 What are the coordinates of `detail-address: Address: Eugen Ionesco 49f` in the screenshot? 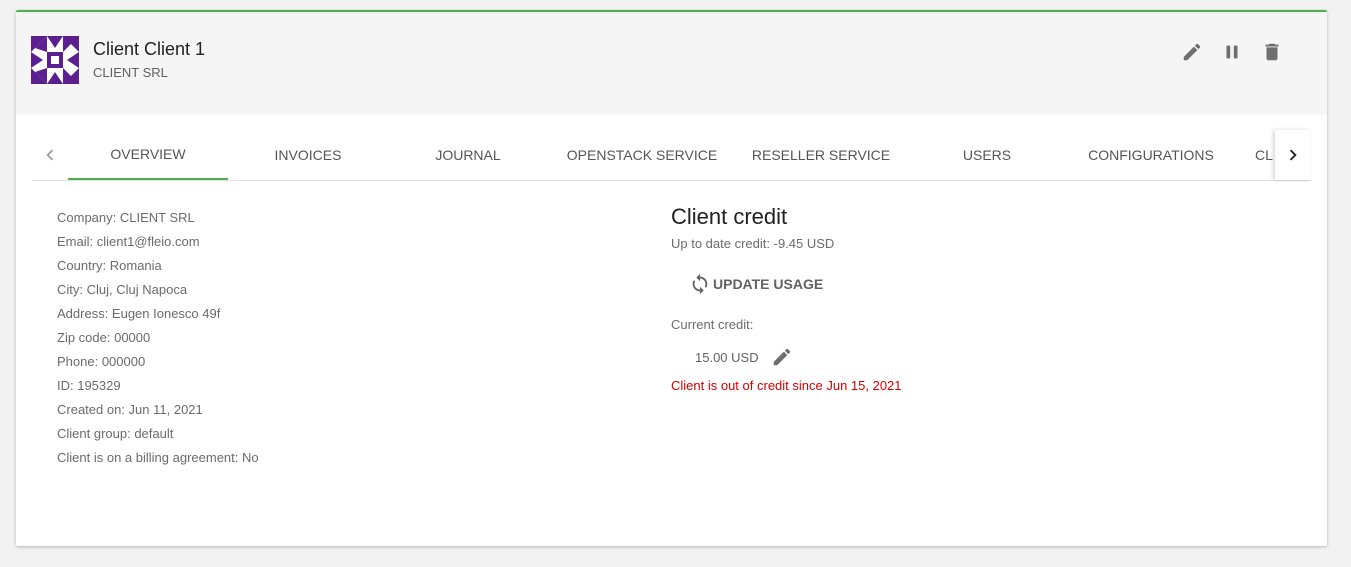 It's located at (139, 313).